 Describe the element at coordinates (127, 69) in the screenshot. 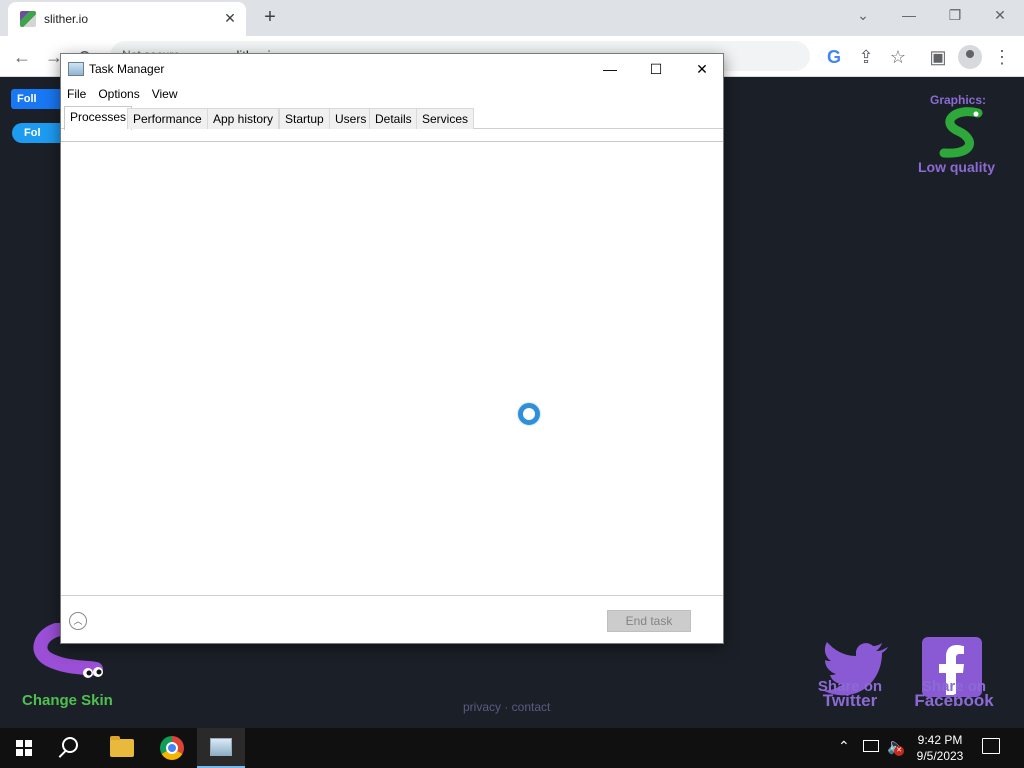

I see `task-manager-title: Task Manager` at that location.